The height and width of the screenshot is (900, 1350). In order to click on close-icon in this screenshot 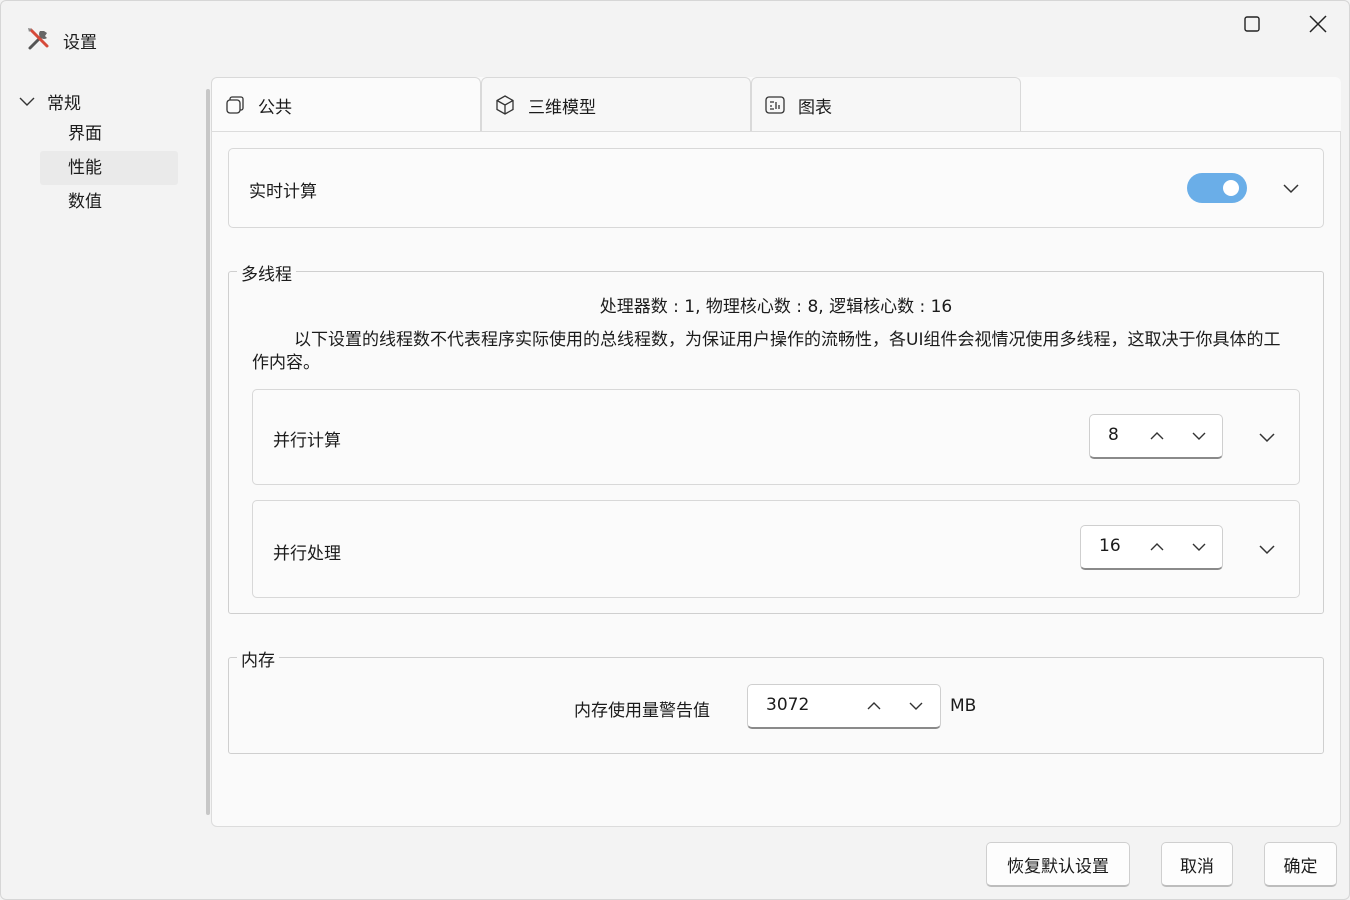, I will do `click(1318, 24)`.